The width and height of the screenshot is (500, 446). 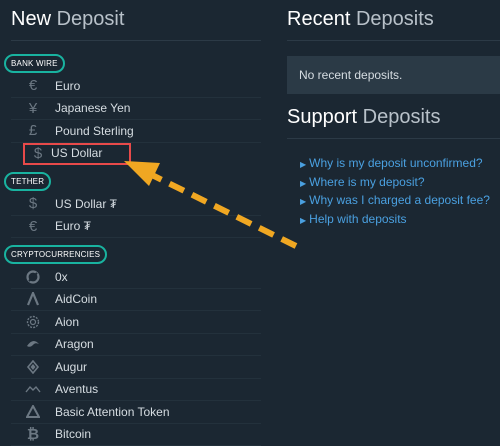 What do you see at coordinates (33, 344) in the screenshot?
I see `aragon-icon` at bounding box center [33, 344].